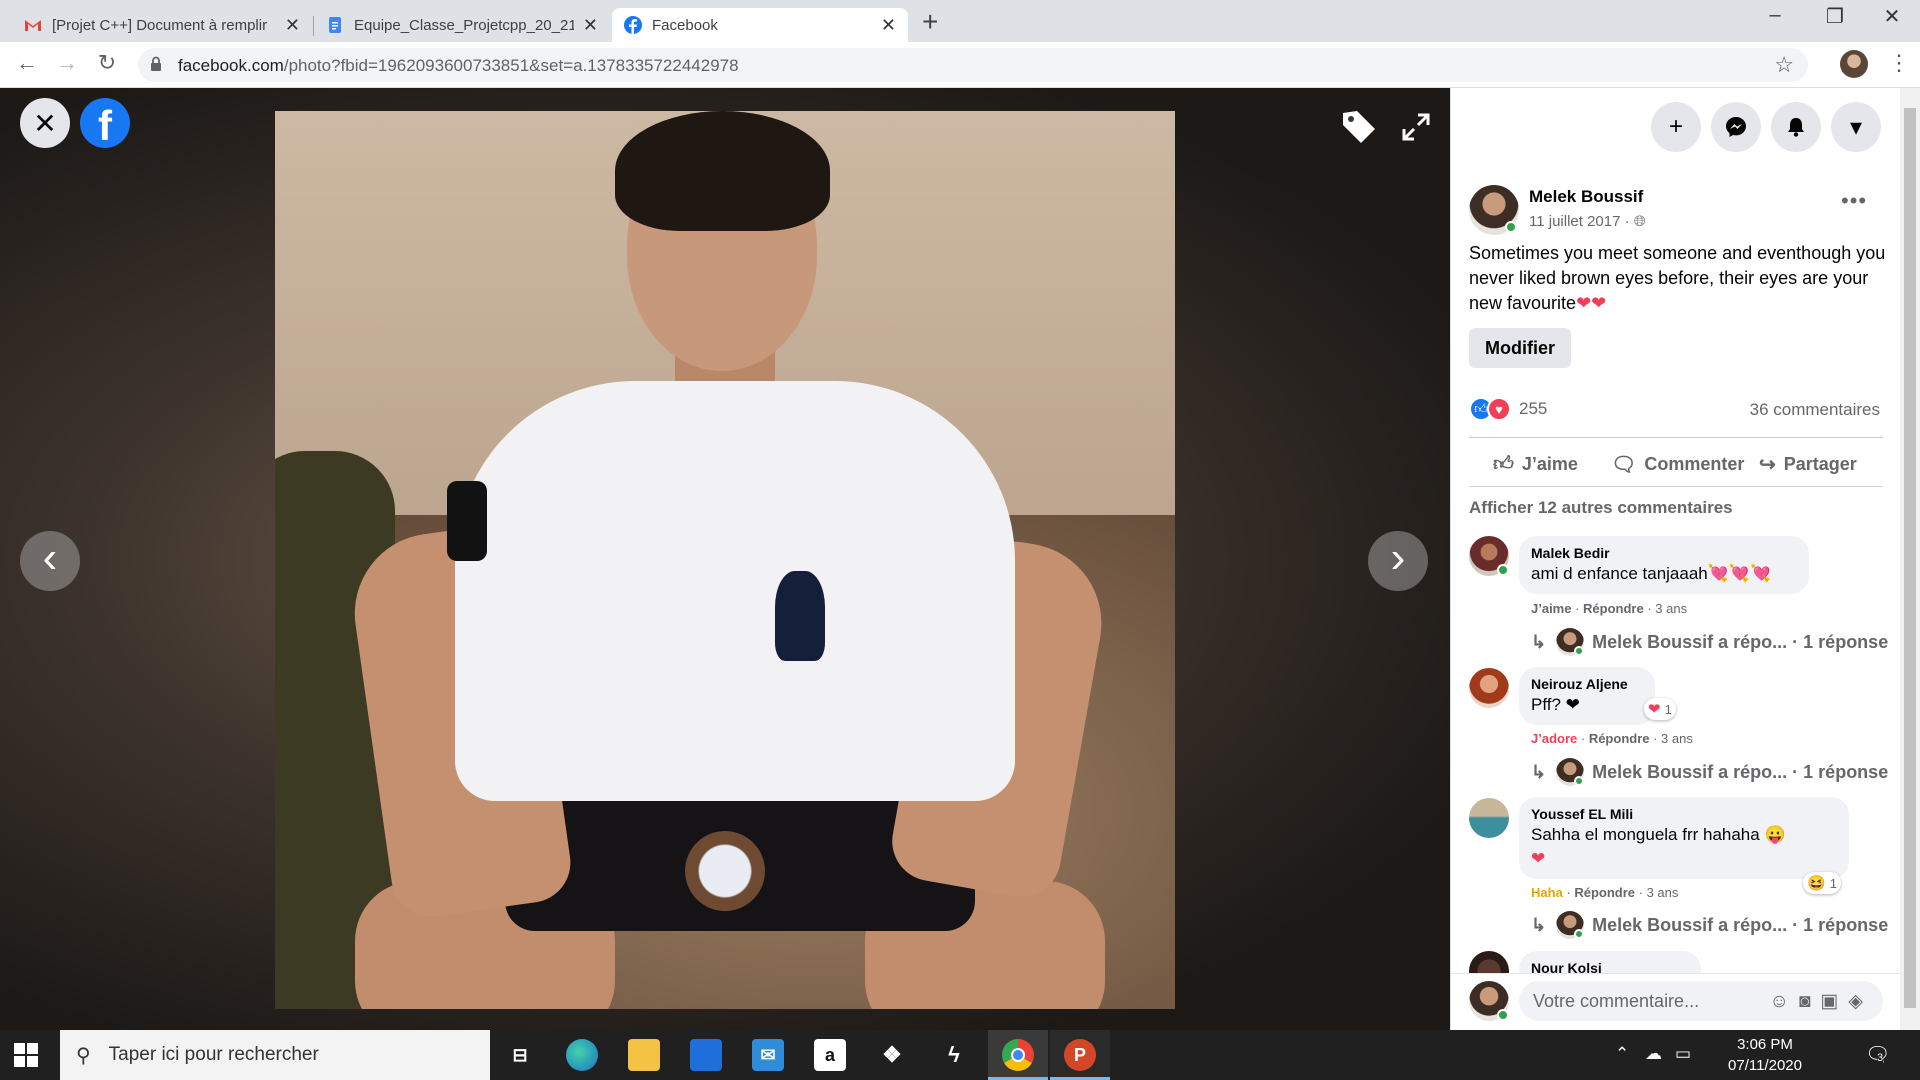  I want to click on online-status-dot, so click(1503, 1015).